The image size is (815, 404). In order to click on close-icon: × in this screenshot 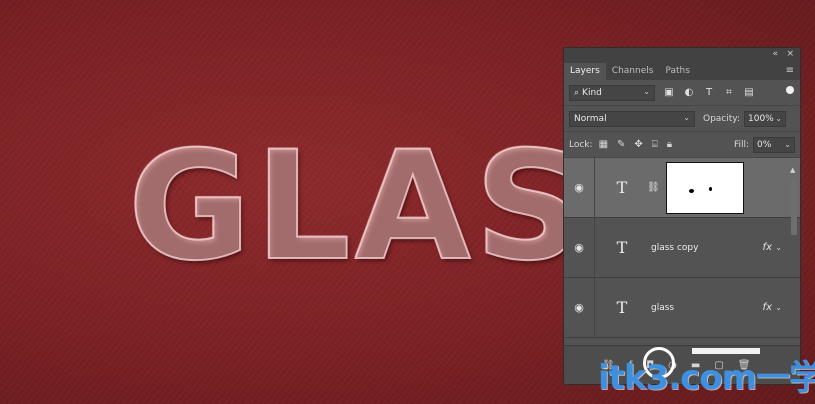, I will do `click(790, 54)`.